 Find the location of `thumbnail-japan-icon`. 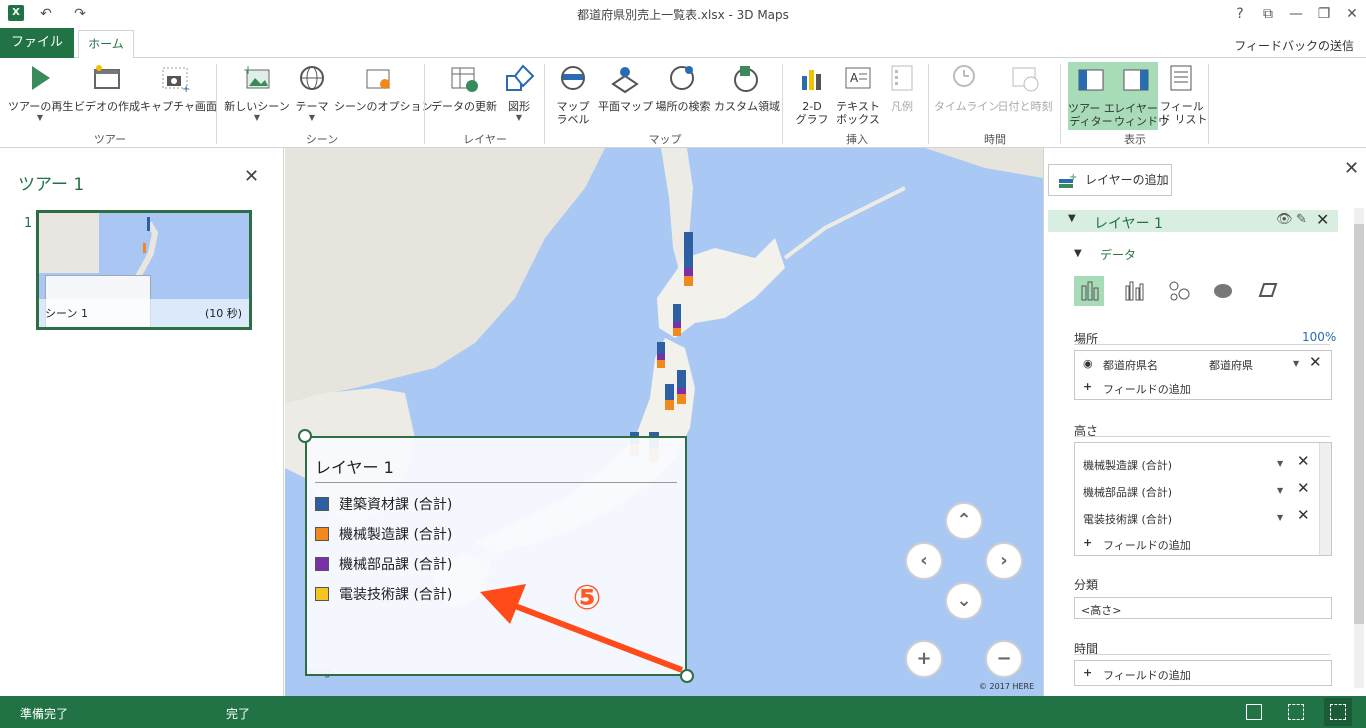

thumbnail-japan-icon is located at coordinates (146, 248).